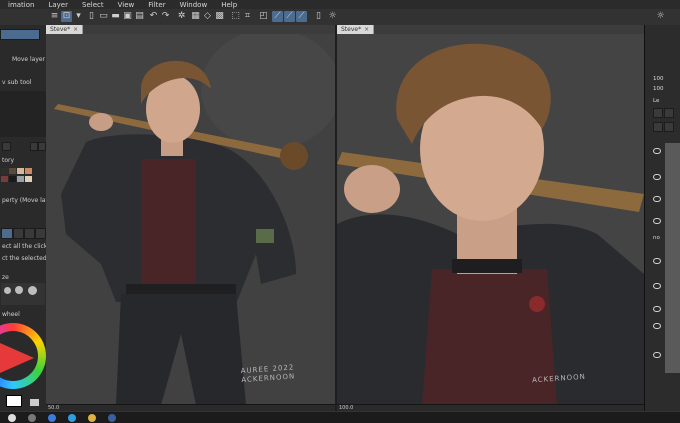 This screenshot has width=680, height=423. What do you see at coordinates (8, 160) in the screenshot?
I see `history-panel-title: tory` at bounding box center [8, 160].